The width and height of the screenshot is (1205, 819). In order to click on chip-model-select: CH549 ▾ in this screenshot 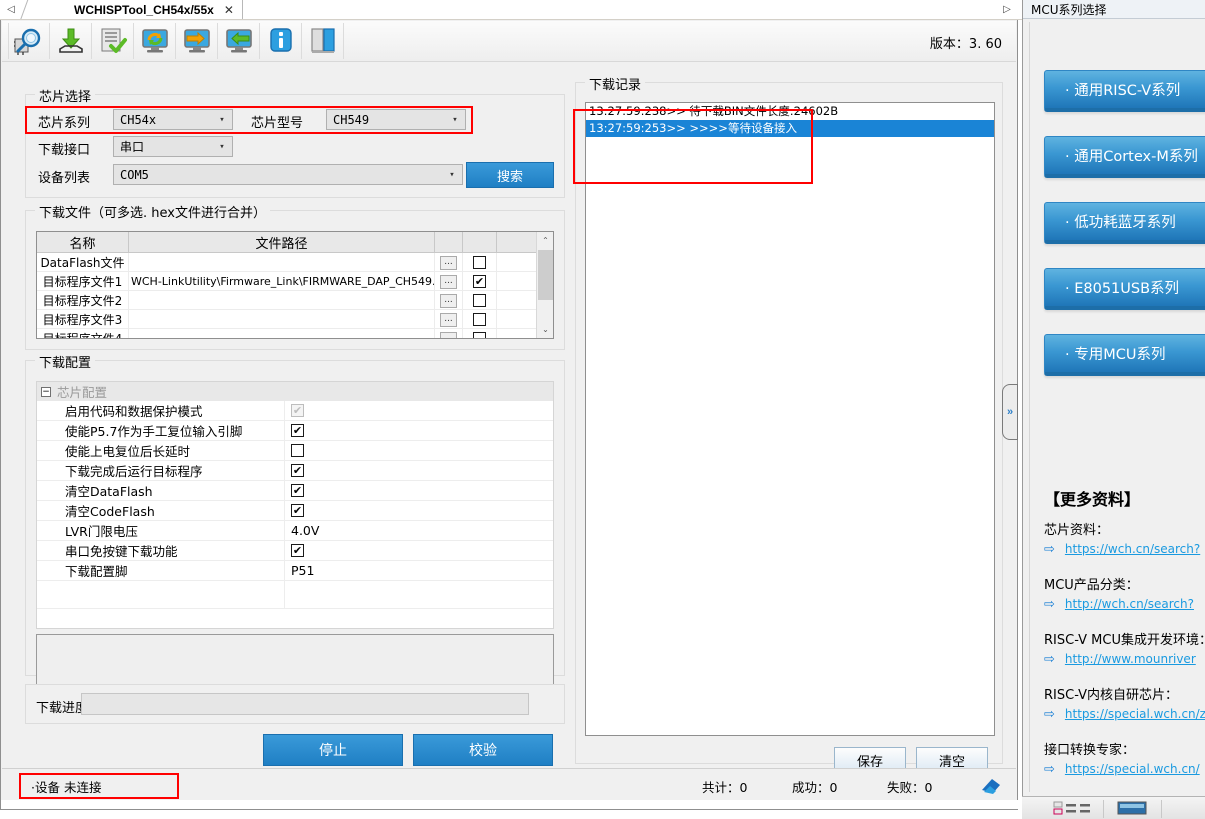, I will do `click(396, 119)`.